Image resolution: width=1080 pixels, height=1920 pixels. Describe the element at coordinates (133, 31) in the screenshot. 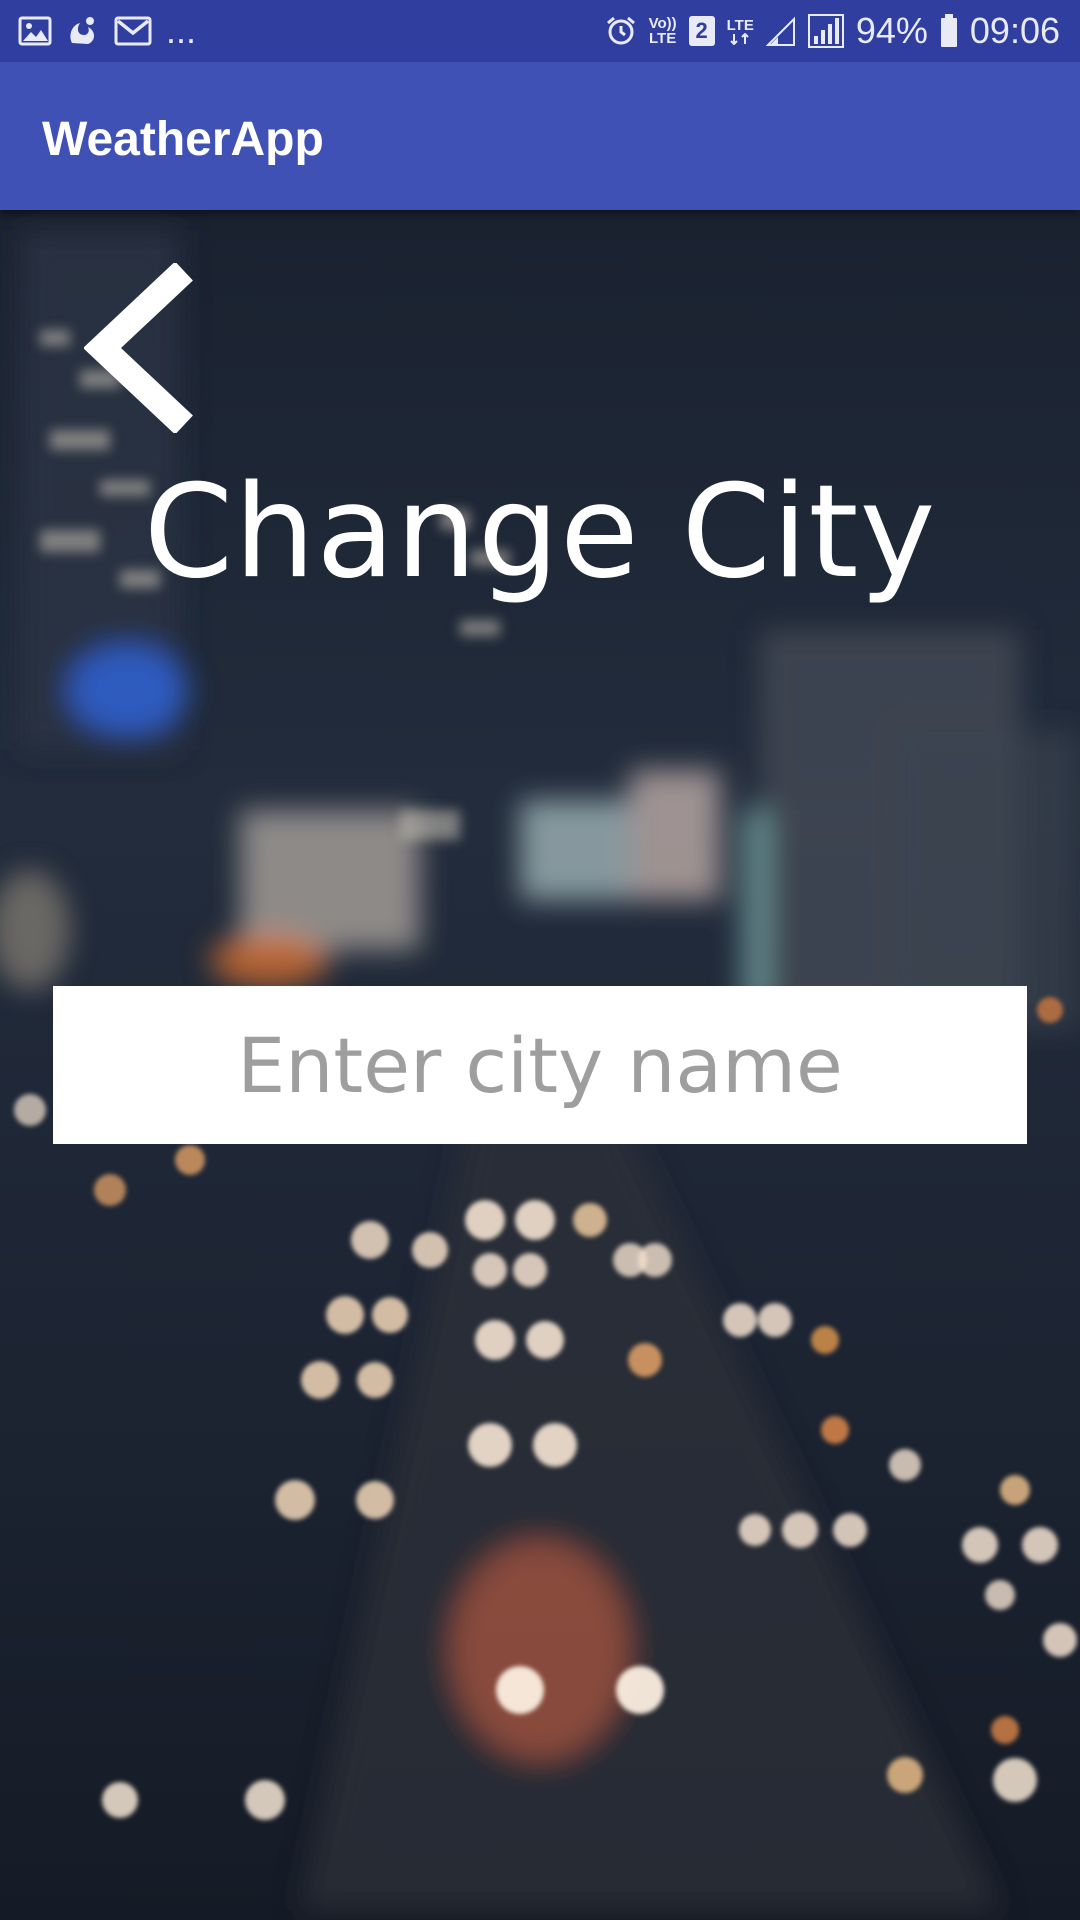

I see `gmail-icon` at that location.